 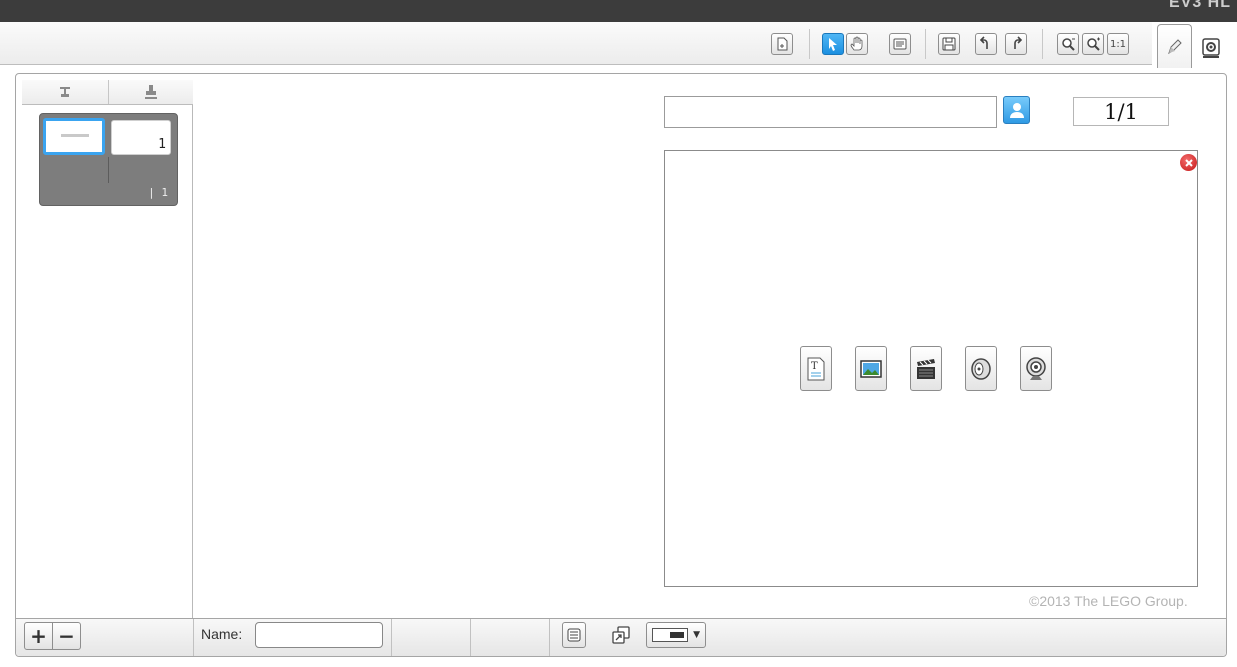 I want to click on panel-tab-bar, so click(x=107, y=92).